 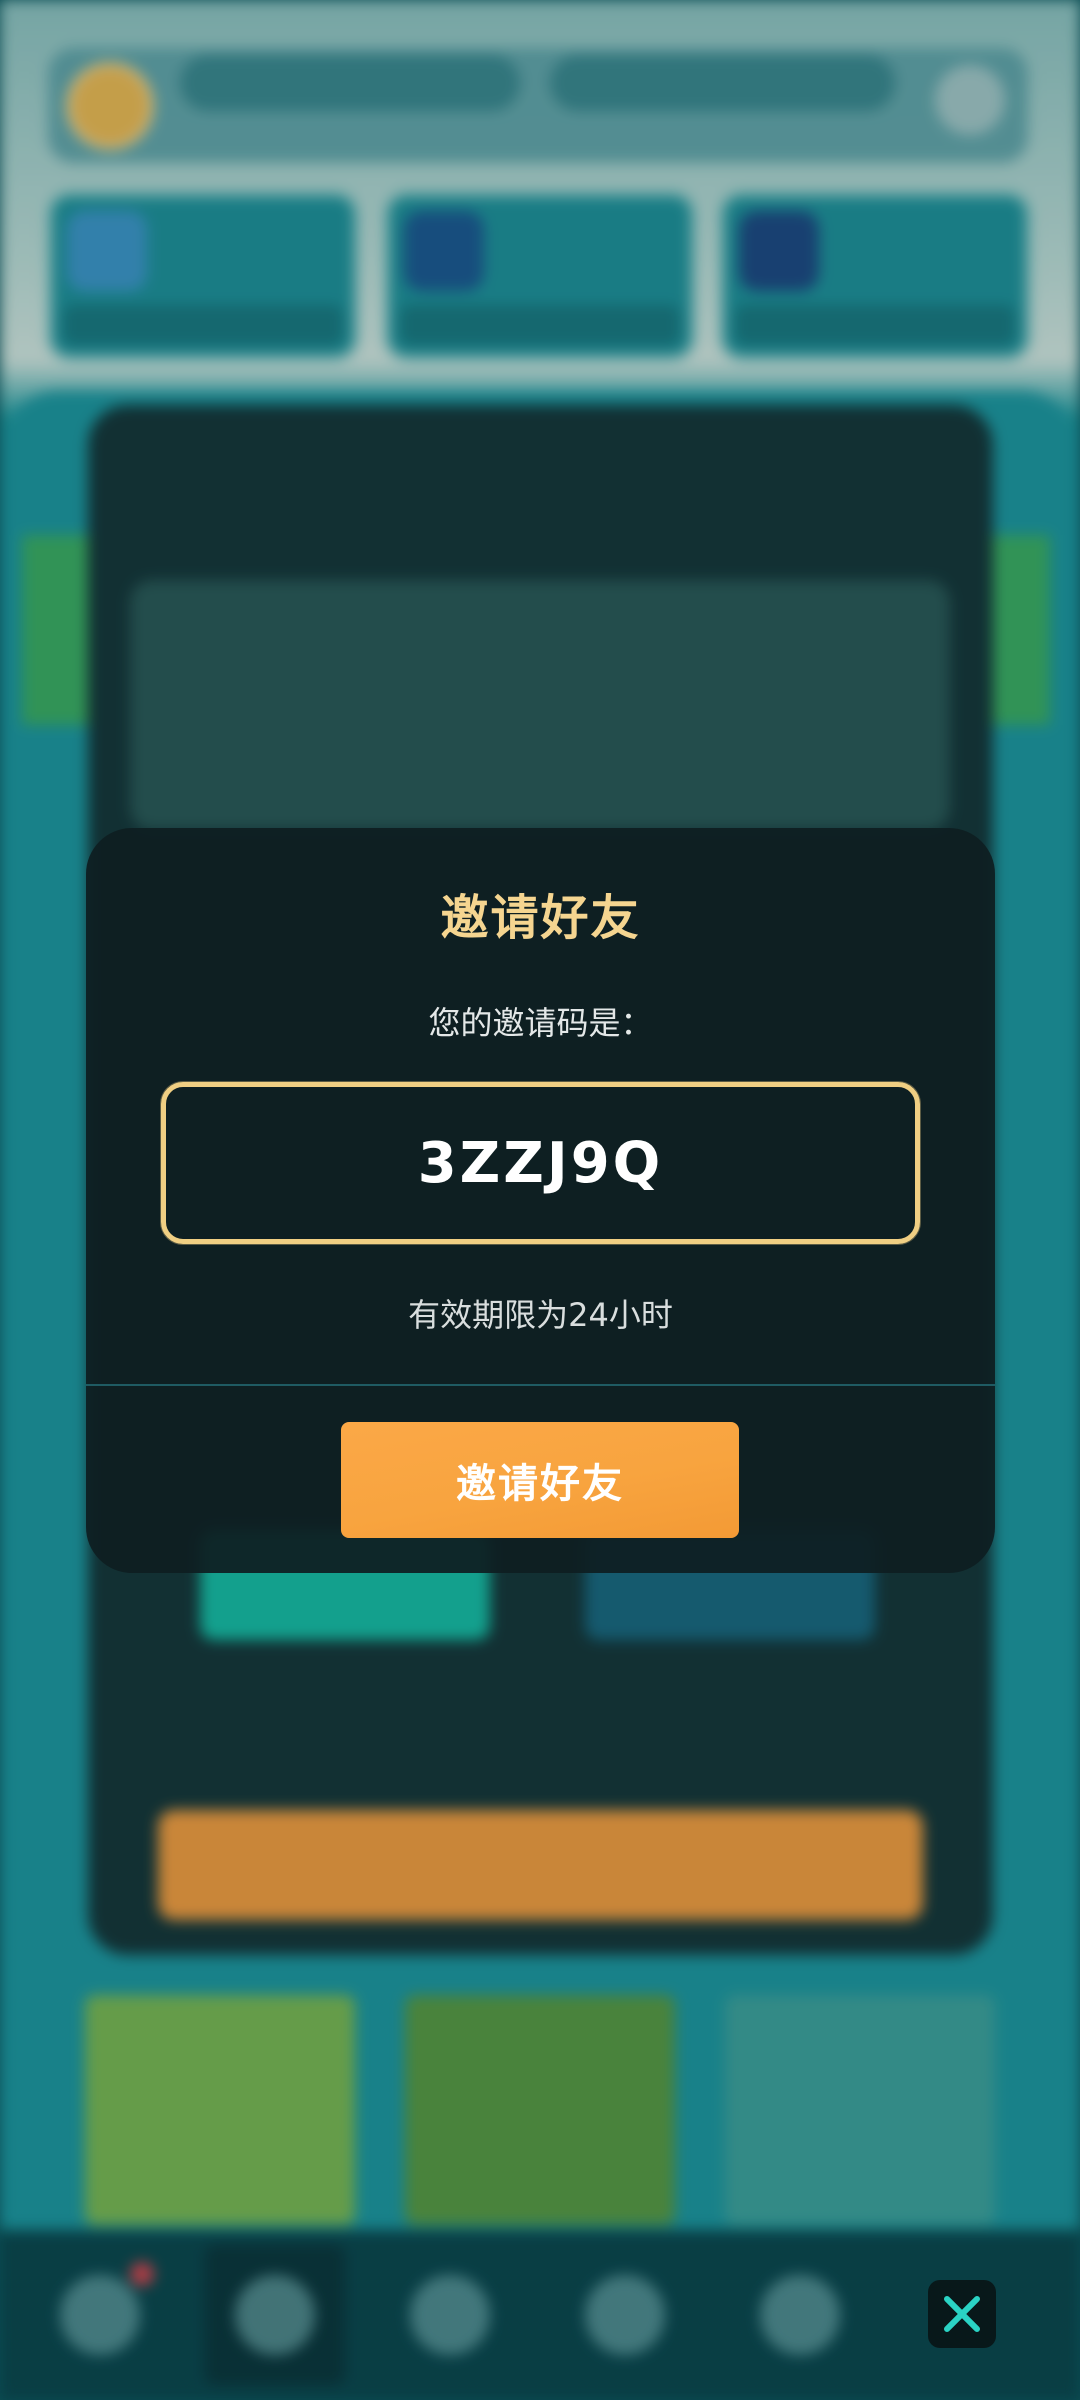 I want to click on invite-friends-button: 邀请好友, so click(x=540, y=1480).